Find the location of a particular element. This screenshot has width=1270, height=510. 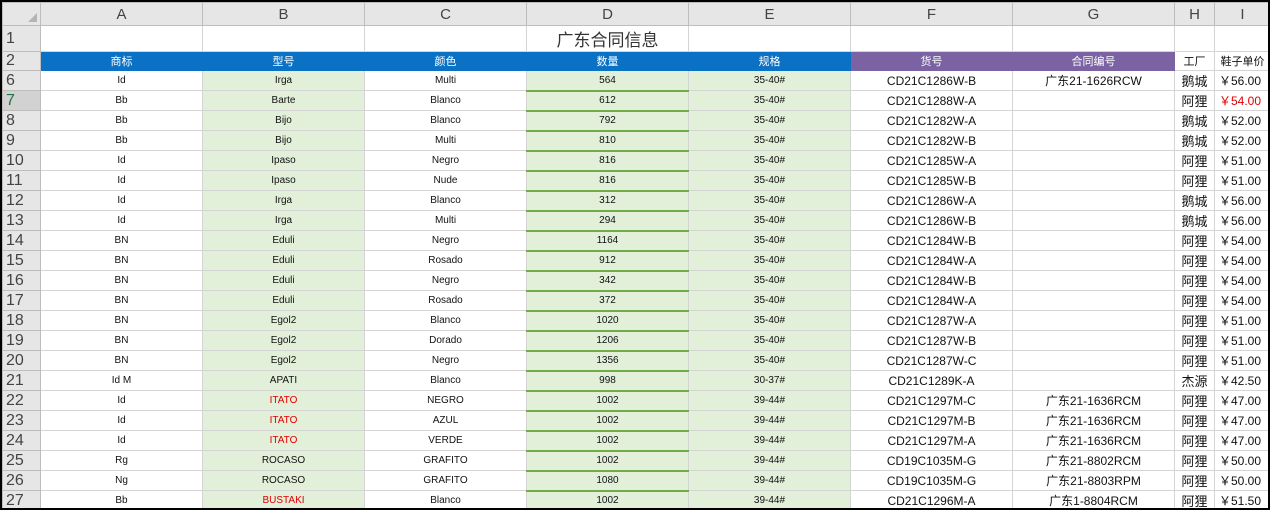

item-no-cell: CD21C1285W-A is located at coordinates (931, 160).